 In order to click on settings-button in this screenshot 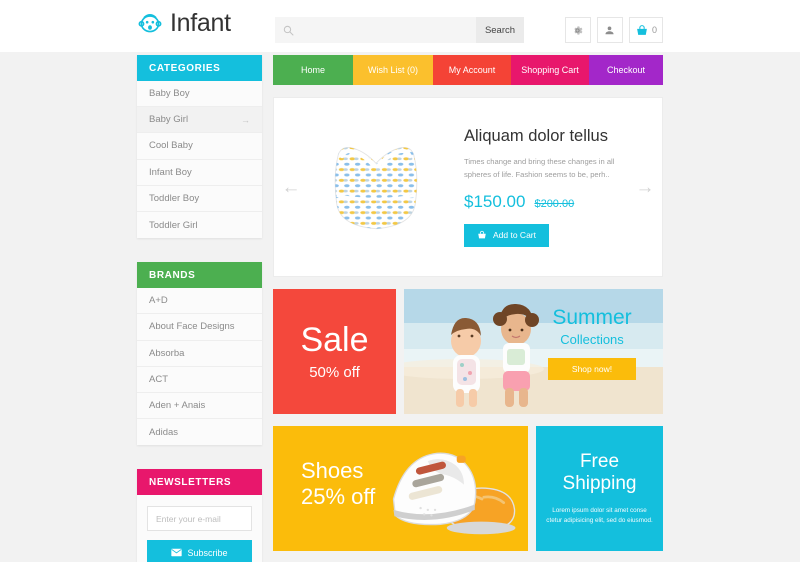, I will do `click(577, 30)`.